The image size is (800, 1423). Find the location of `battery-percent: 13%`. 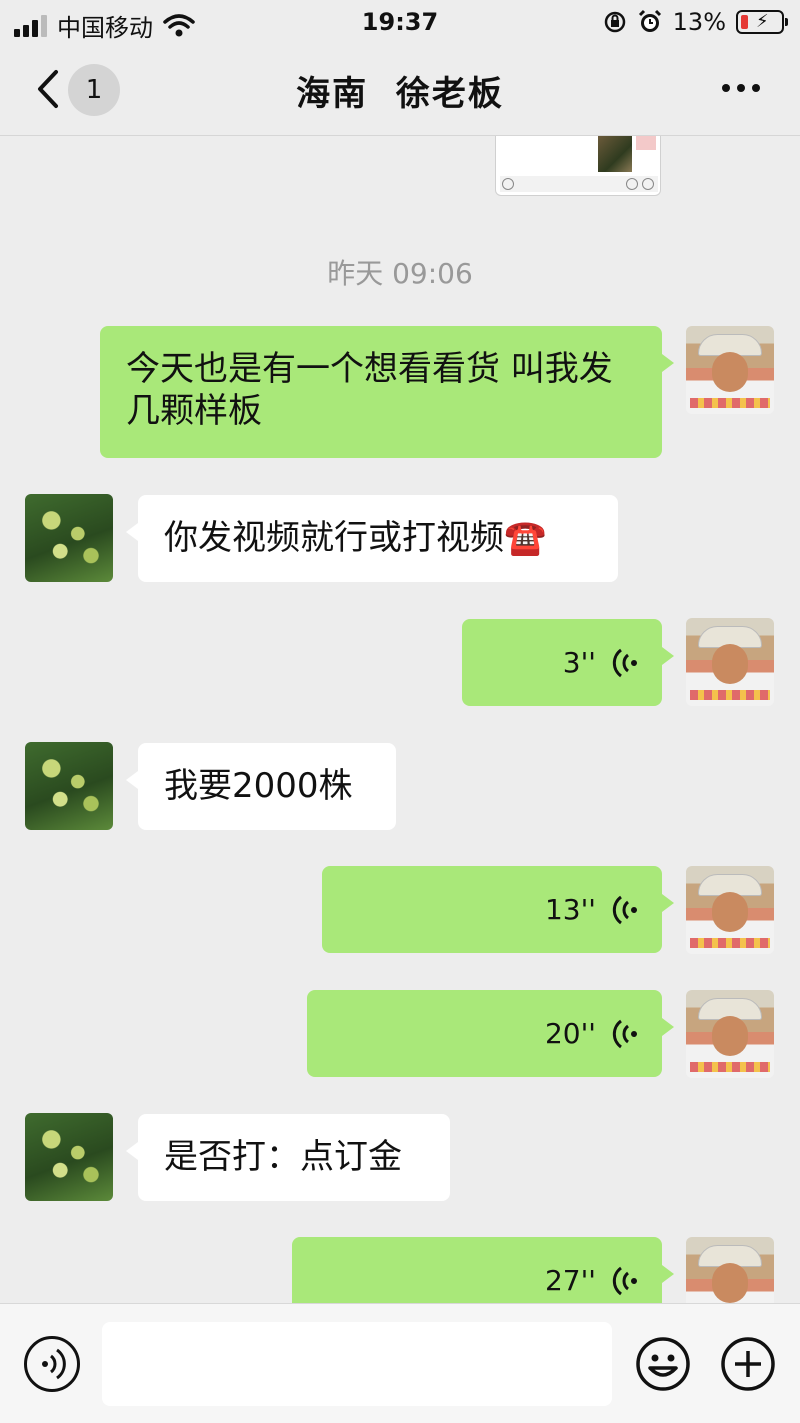

battery-percent: 13% is located at coordinates (699, 22).